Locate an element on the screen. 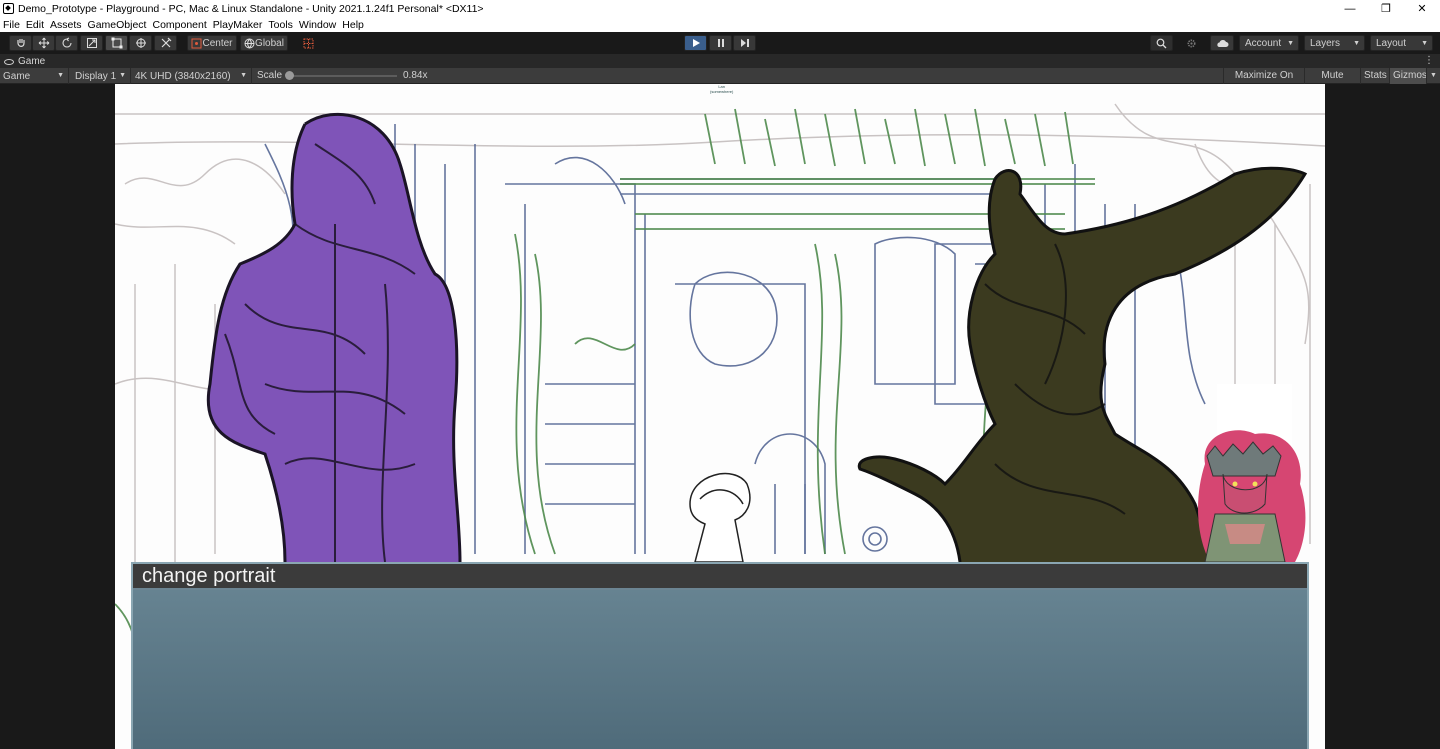 The image size is (1440, 749). space-global-toggle: Global is located at coordinates (264, 43).